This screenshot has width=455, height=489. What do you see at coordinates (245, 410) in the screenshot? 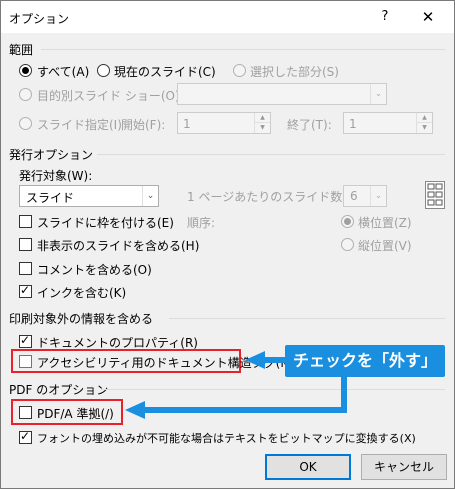
I see `arrow-shaft-bottom` at bounding box center [245, 410].